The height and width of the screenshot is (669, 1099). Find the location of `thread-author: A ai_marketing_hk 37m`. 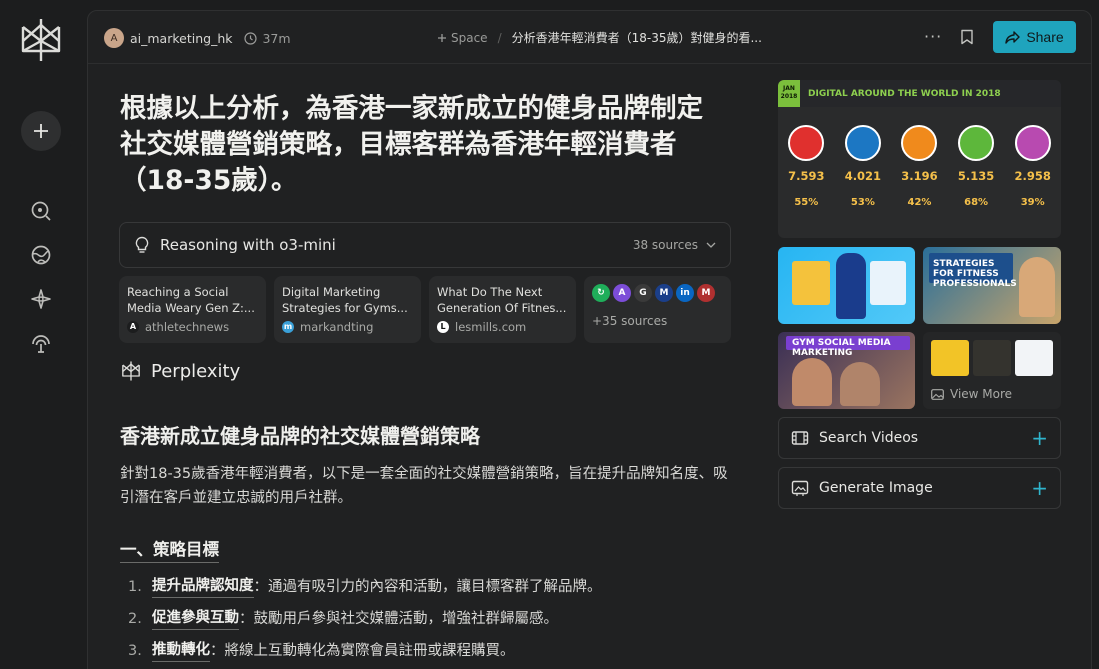

thread-author: A ai_marketing_hk 37m is located at coordinates (197, 38).